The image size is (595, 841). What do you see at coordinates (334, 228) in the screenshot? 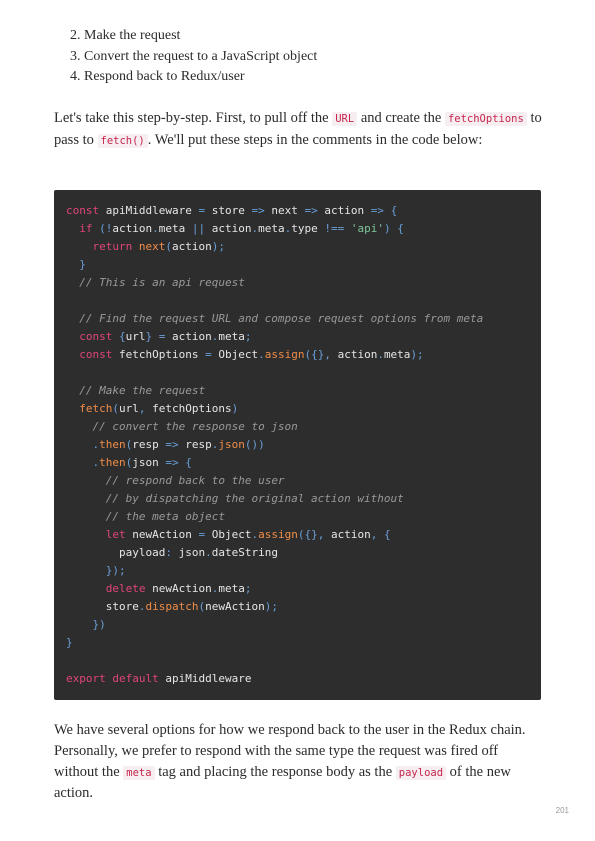
I see `code-token: !==` at bounding box center [334, 228].